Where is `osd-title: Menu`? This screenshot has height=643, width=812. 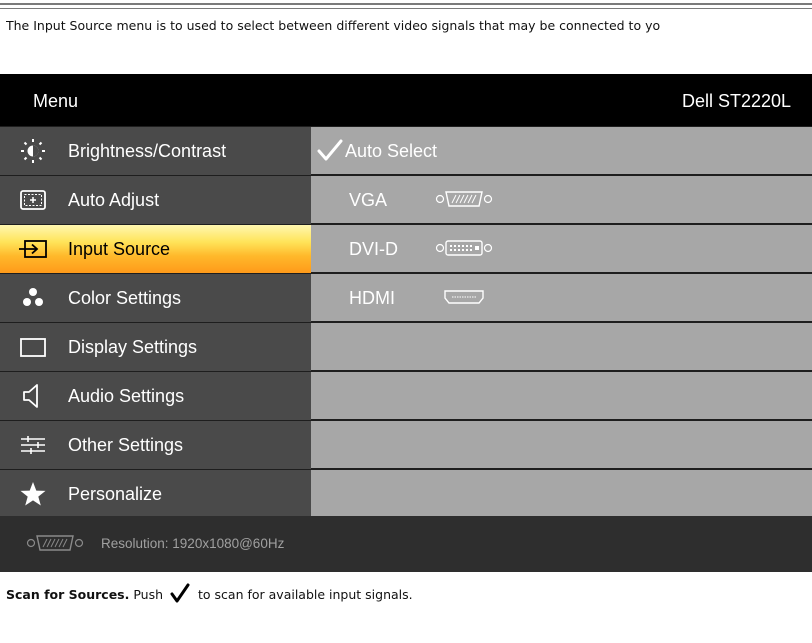
osd-title: Menu is located at coordinates (56, 101).